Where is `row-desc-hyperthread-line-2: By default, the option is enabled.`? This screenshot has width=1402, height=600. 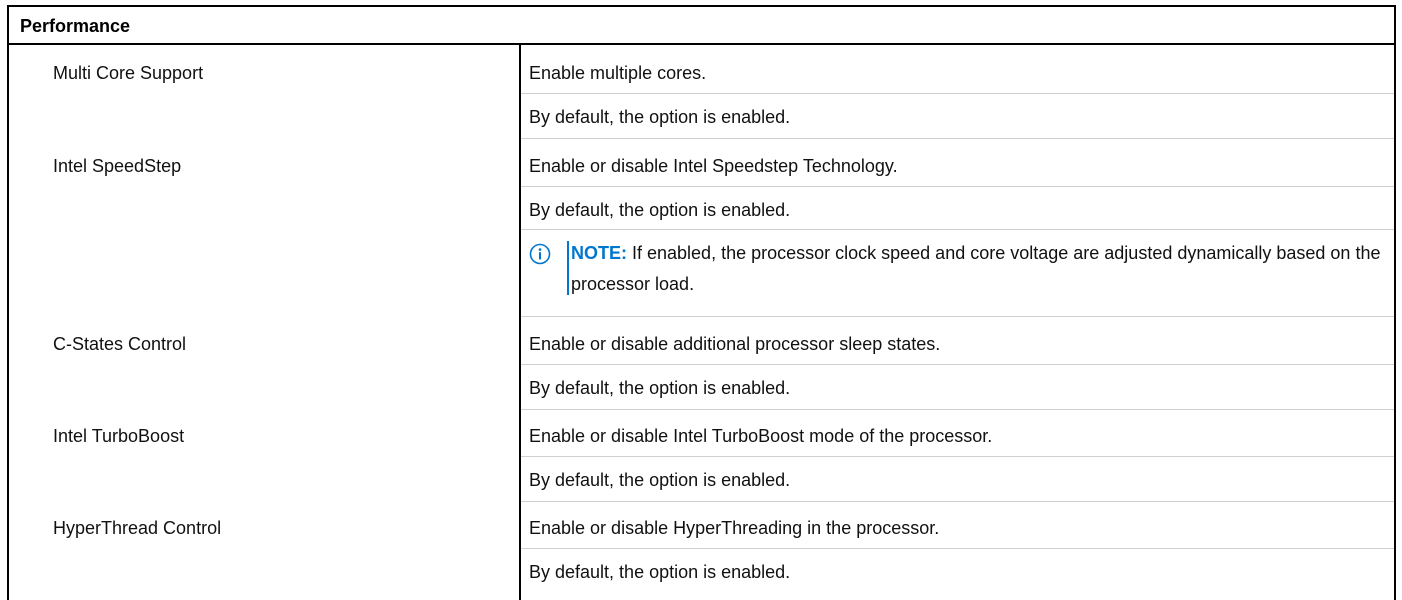
row-desc-hyperthread-line-2: By default, the option is enabled. is located at coordinates (660, 572).